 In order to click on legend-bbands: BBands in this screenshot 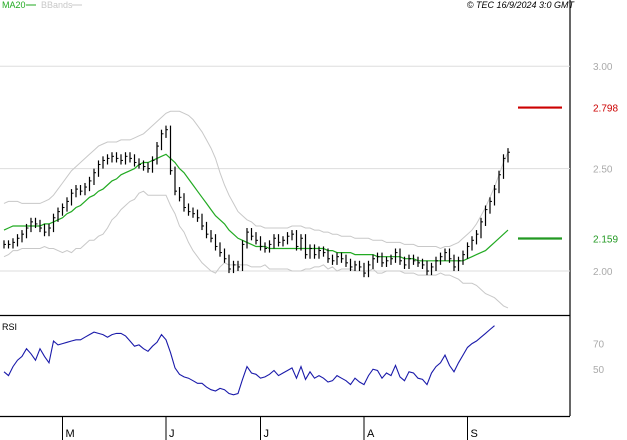, I will do `click(57, 5)`.